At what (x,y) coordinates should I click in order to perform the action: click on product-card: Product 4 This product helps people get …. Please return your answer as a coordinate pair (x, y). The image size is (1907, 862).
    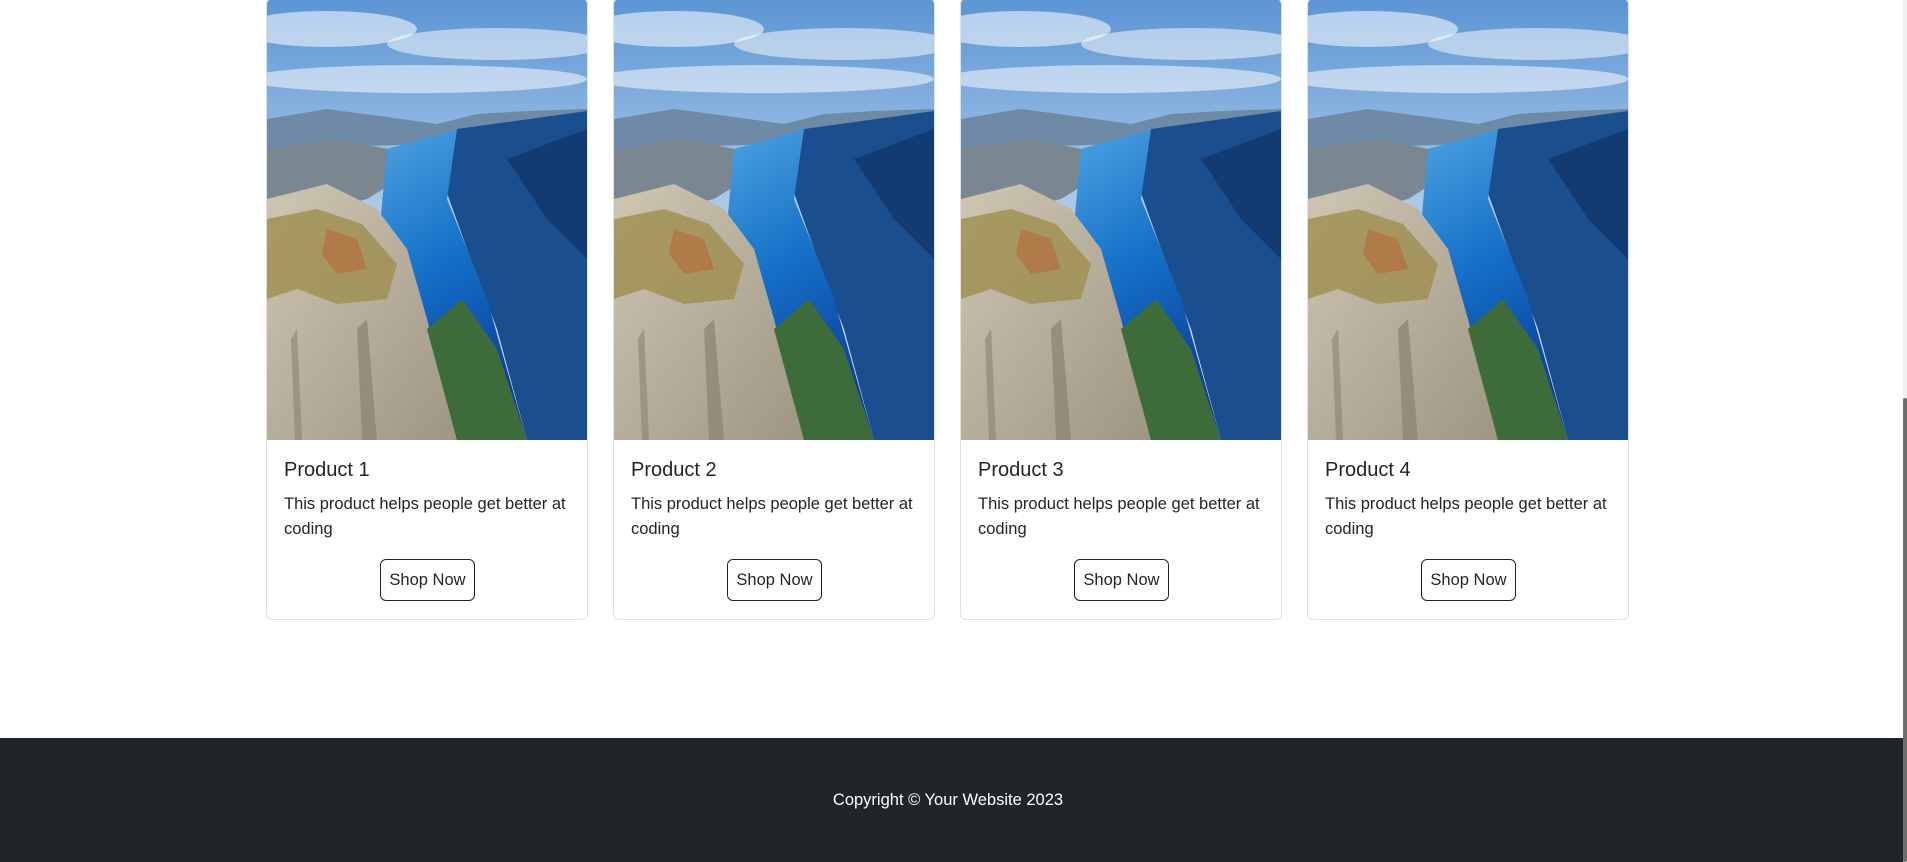
    Looking at the image, I should click on (1468, 310).